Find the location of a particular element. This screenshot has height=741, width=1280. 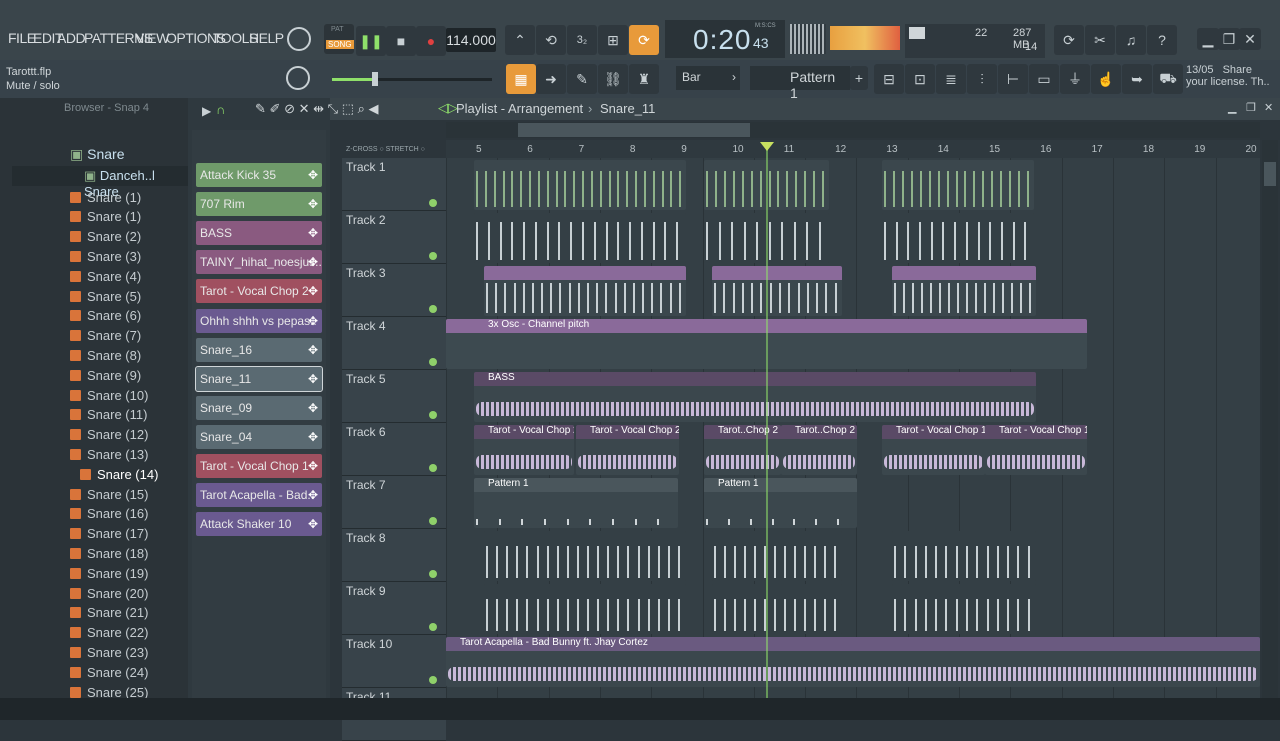

mute-icon: ✕ is located at coordinates (304, 108).